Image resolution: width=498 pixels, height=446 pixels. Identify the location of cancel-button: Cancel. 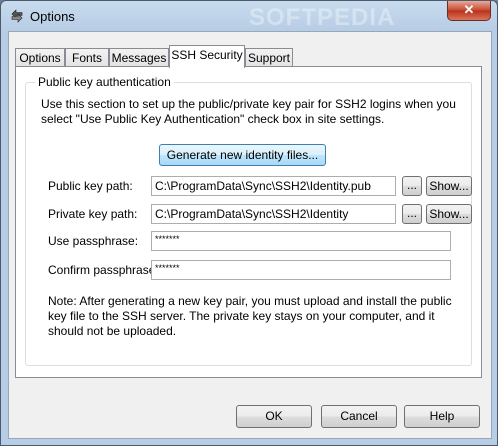
(359, 416).